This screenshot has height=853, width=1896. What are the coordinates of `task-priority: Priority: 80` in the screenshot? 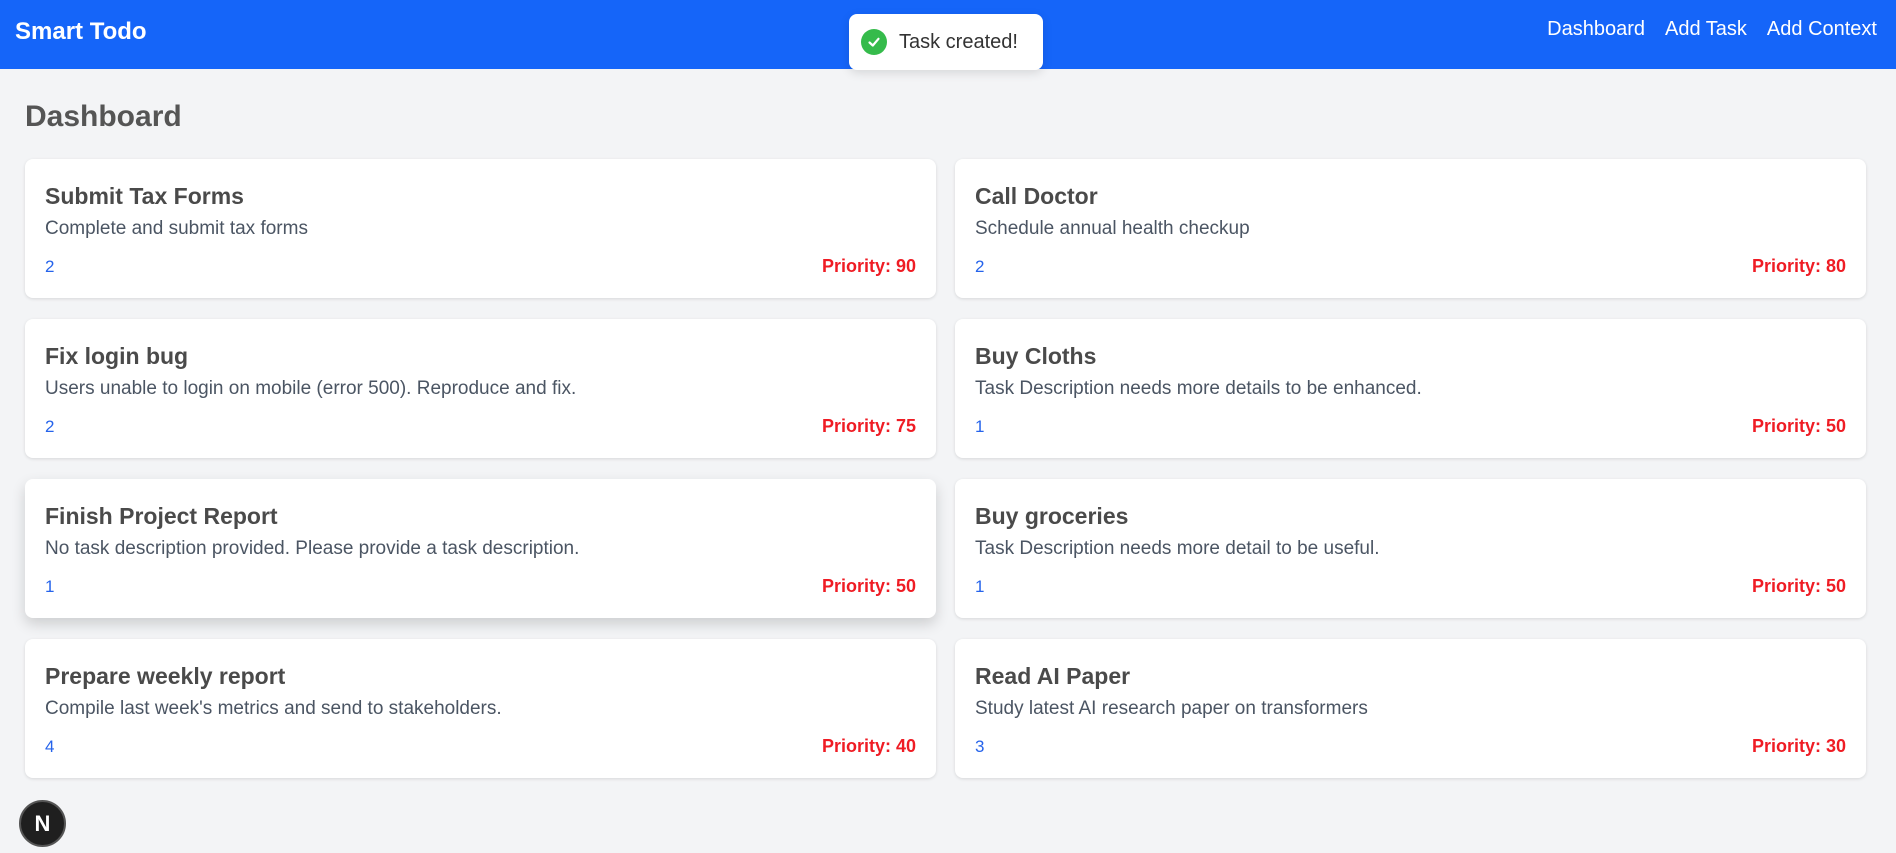 It's located at (1798, 266).